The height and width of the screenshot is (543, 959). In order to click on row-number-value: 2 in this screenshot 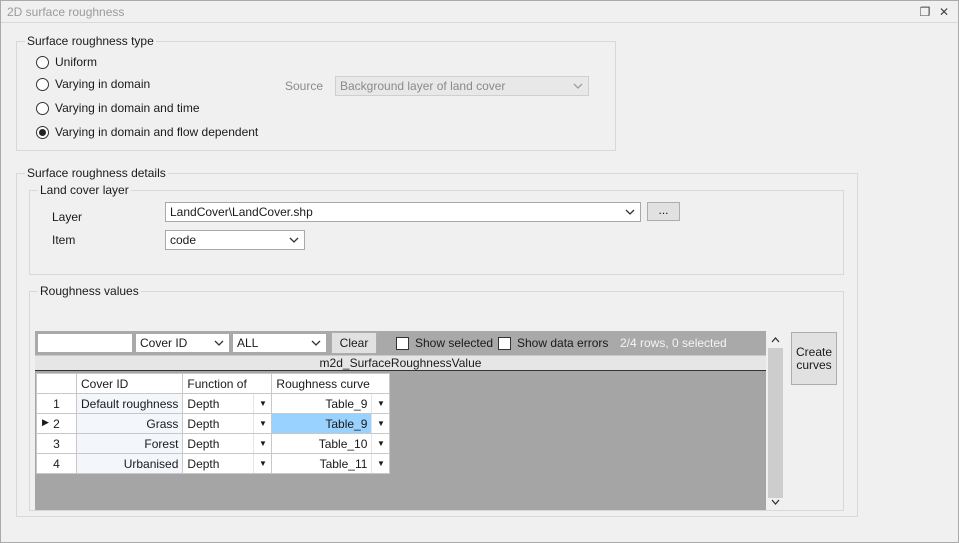, I will do `click(56, 423)`.